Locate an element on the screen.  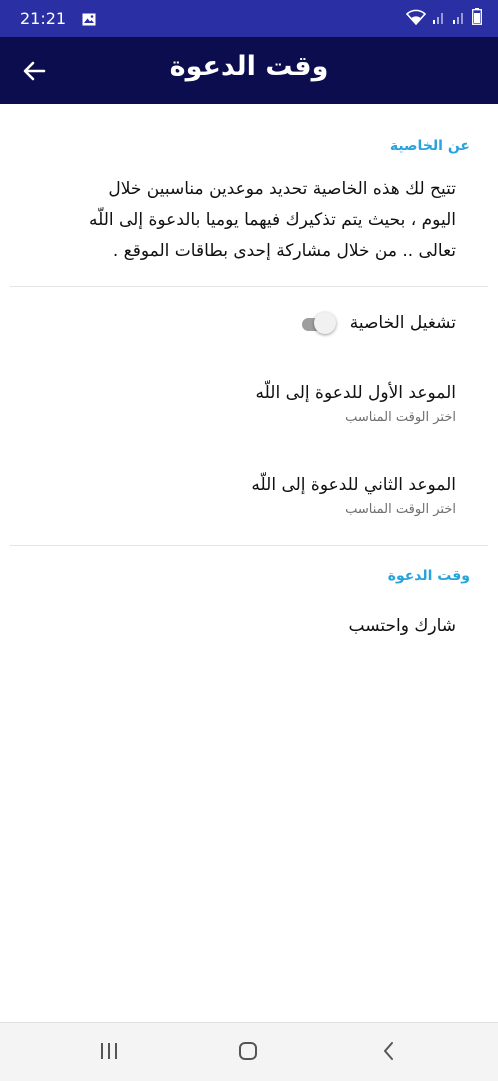
gallery-icon is located at coordinates (89, 20).